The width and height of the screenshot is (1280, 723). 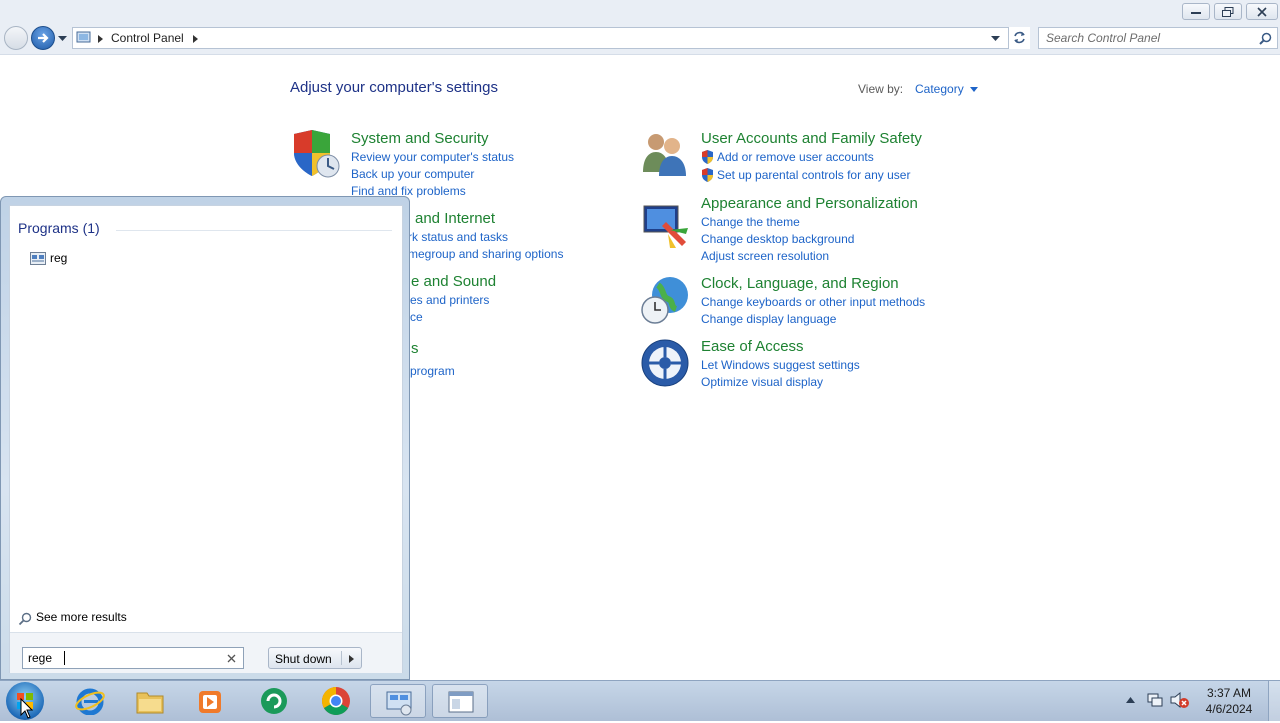 I want to click on refresh-button, so click(x=1019, y=38).